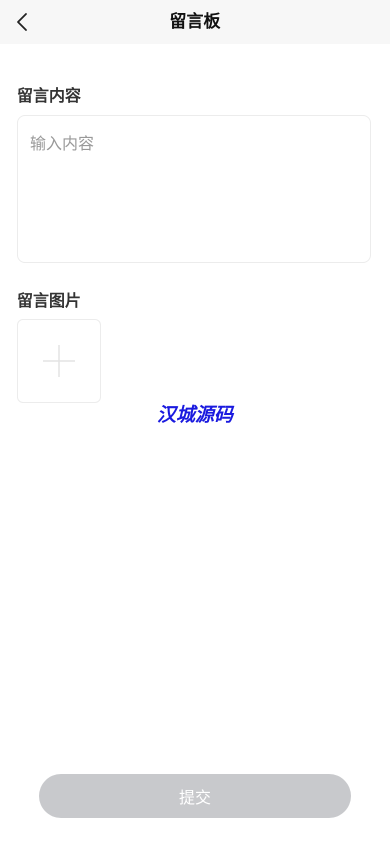  I want to click on navbar: 留言板, so click(195, 22).